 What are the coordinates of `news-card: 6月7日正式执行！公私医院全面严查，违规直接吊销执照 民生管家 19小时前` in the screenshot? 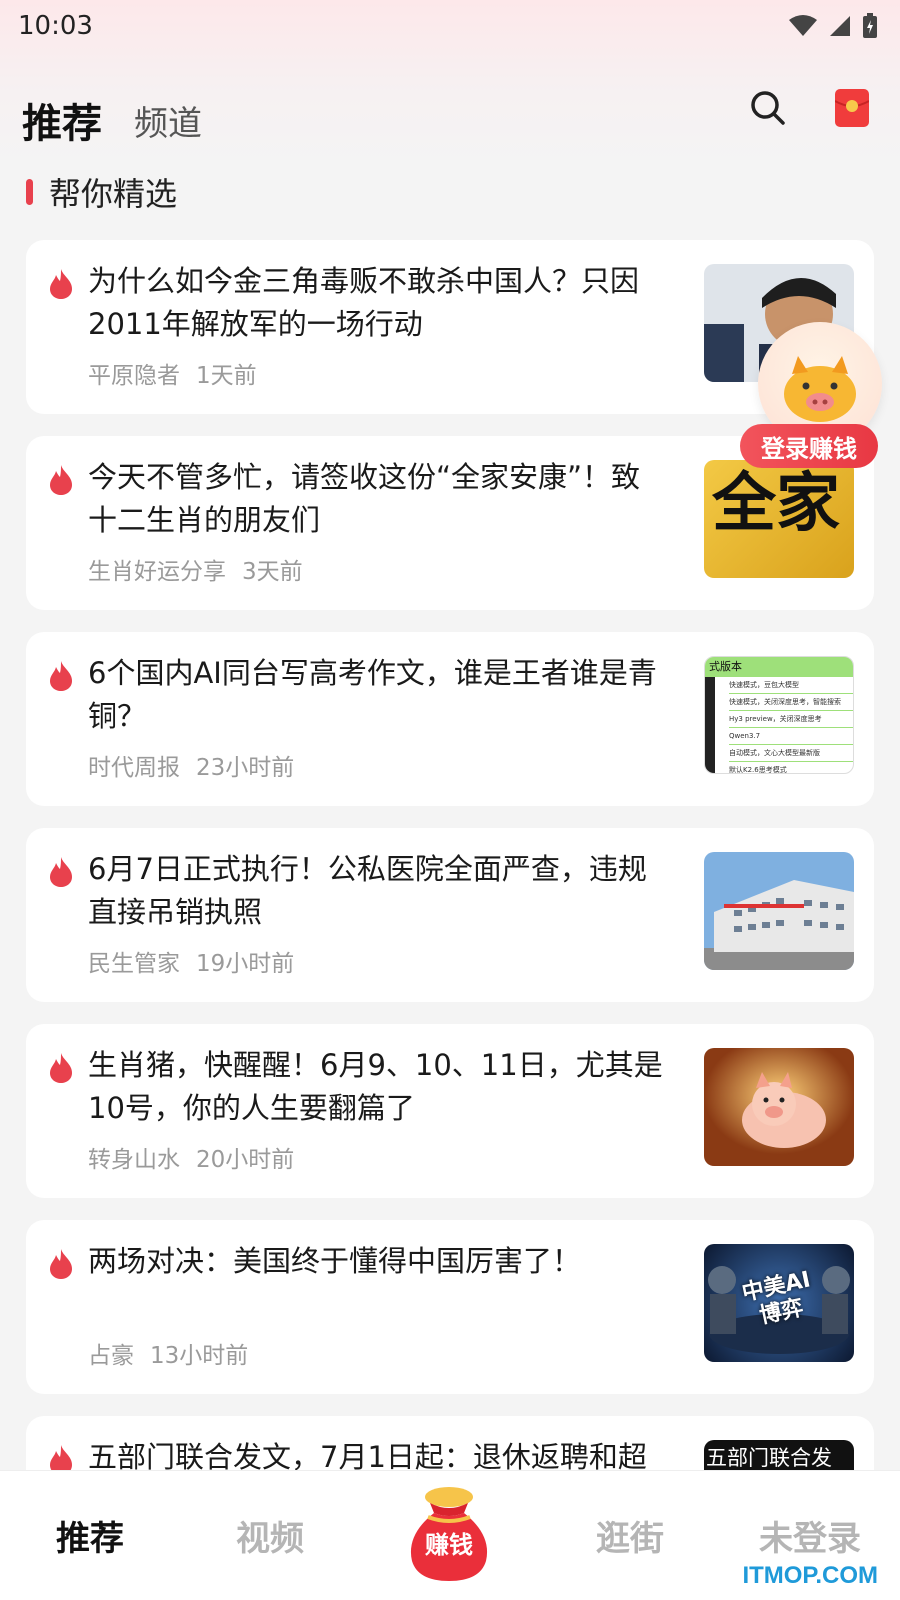 It's located at (450, 915).